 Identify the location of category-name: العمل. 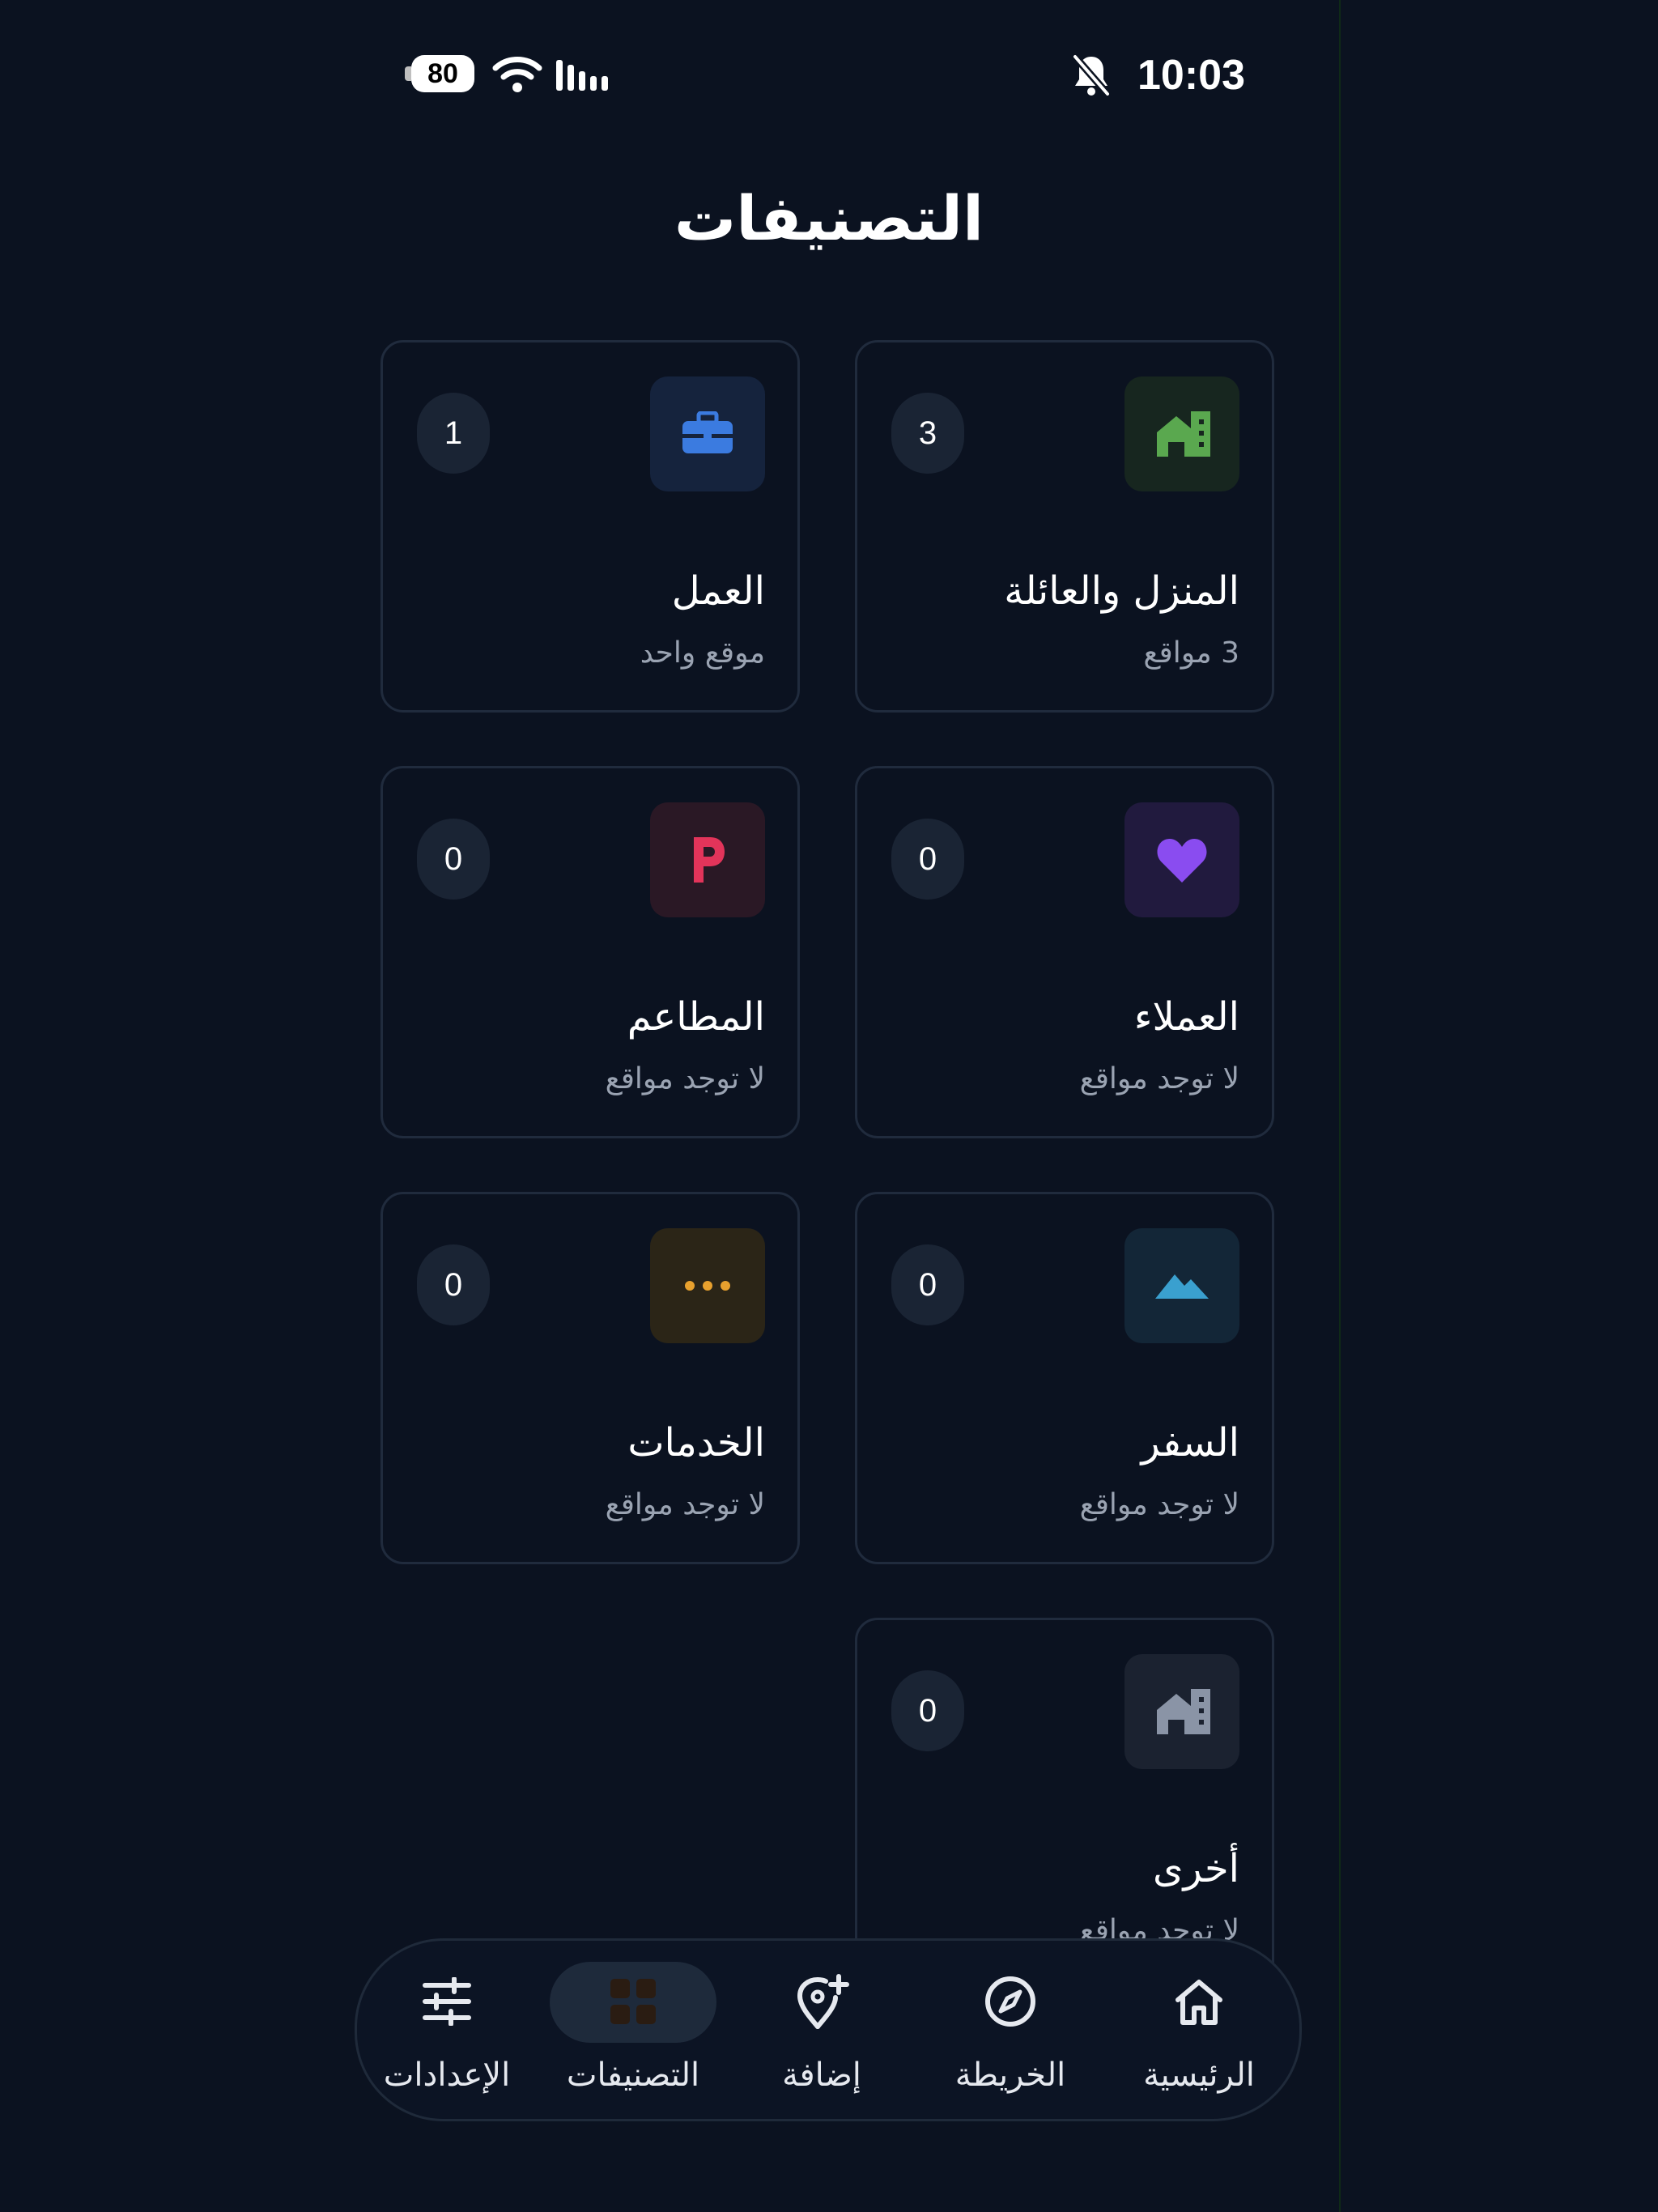
(718, 591).